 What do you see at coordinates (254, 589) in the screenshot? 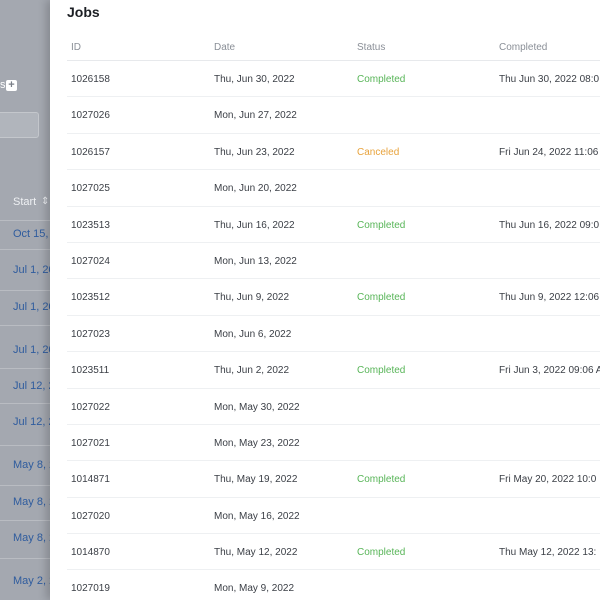
I see `job-date: Mon, May 9, 2022` at bounding box center [254, 589].